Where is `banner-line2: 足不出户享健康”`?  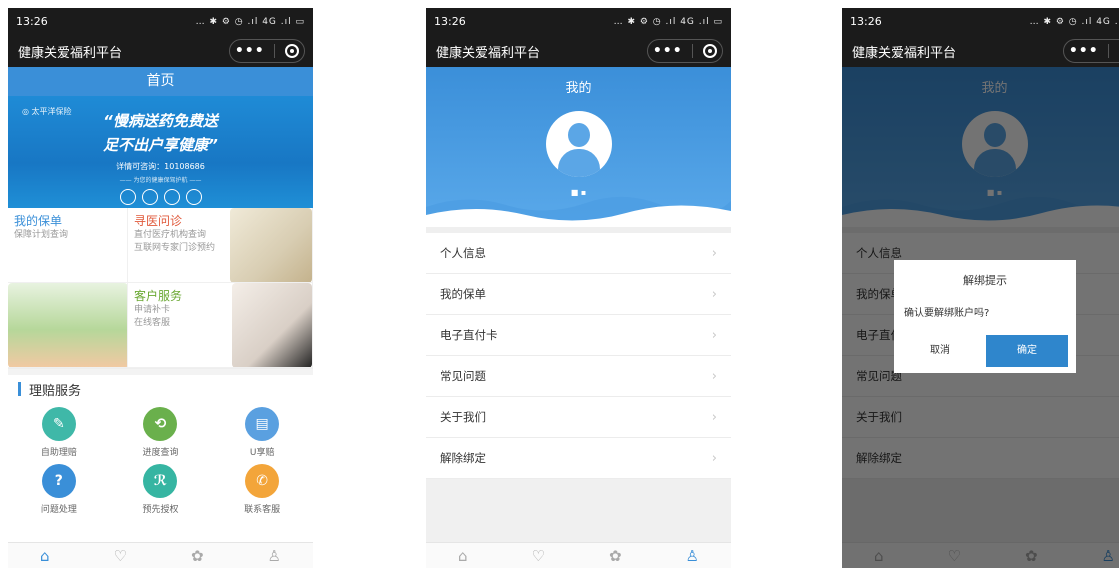 banner-line2: 足不出户享健康” is located at coordinates (160, 145).